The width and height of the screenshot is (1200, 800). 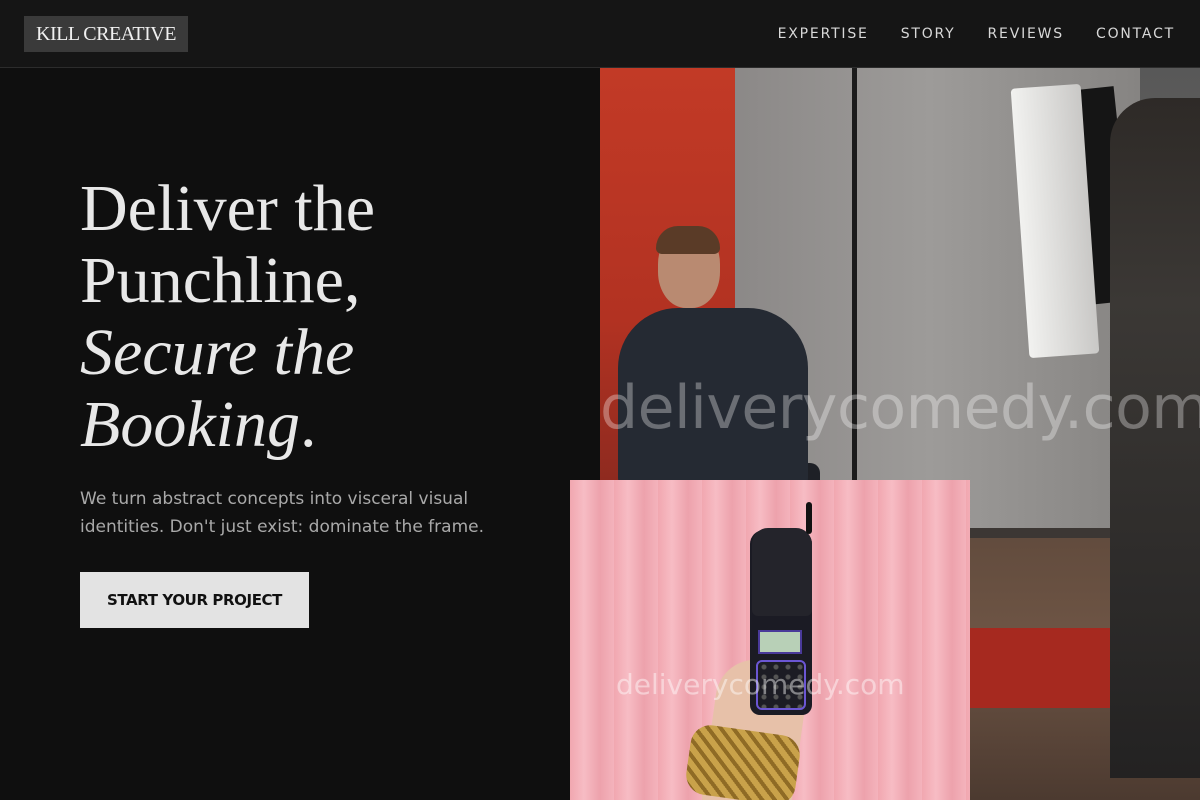 I want to click on seated-man-hair, so click(x=688, y=240).